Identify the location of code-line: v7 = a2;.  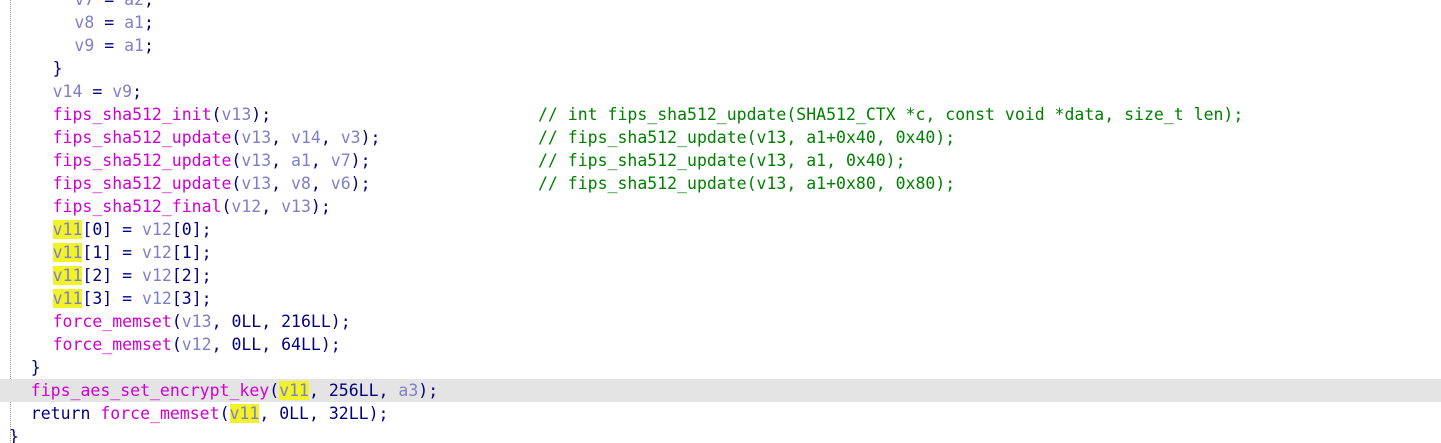
(720, 5).